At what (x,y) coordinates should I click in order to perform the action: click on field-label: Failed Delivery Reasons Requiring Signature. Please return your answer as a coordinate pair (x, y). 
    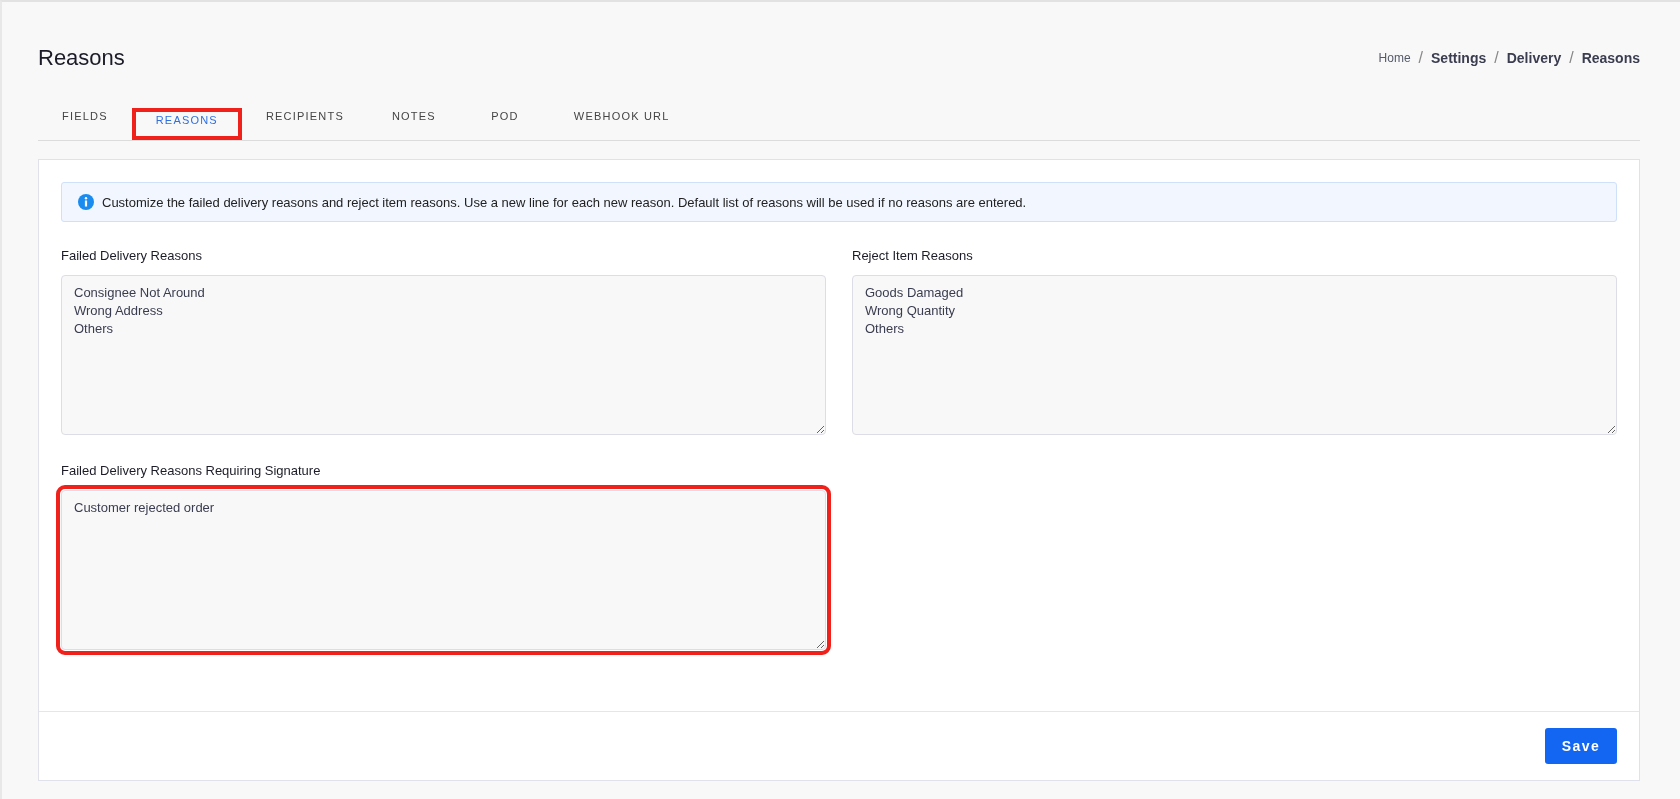
    Looking at the image, I should click on (191, 470).